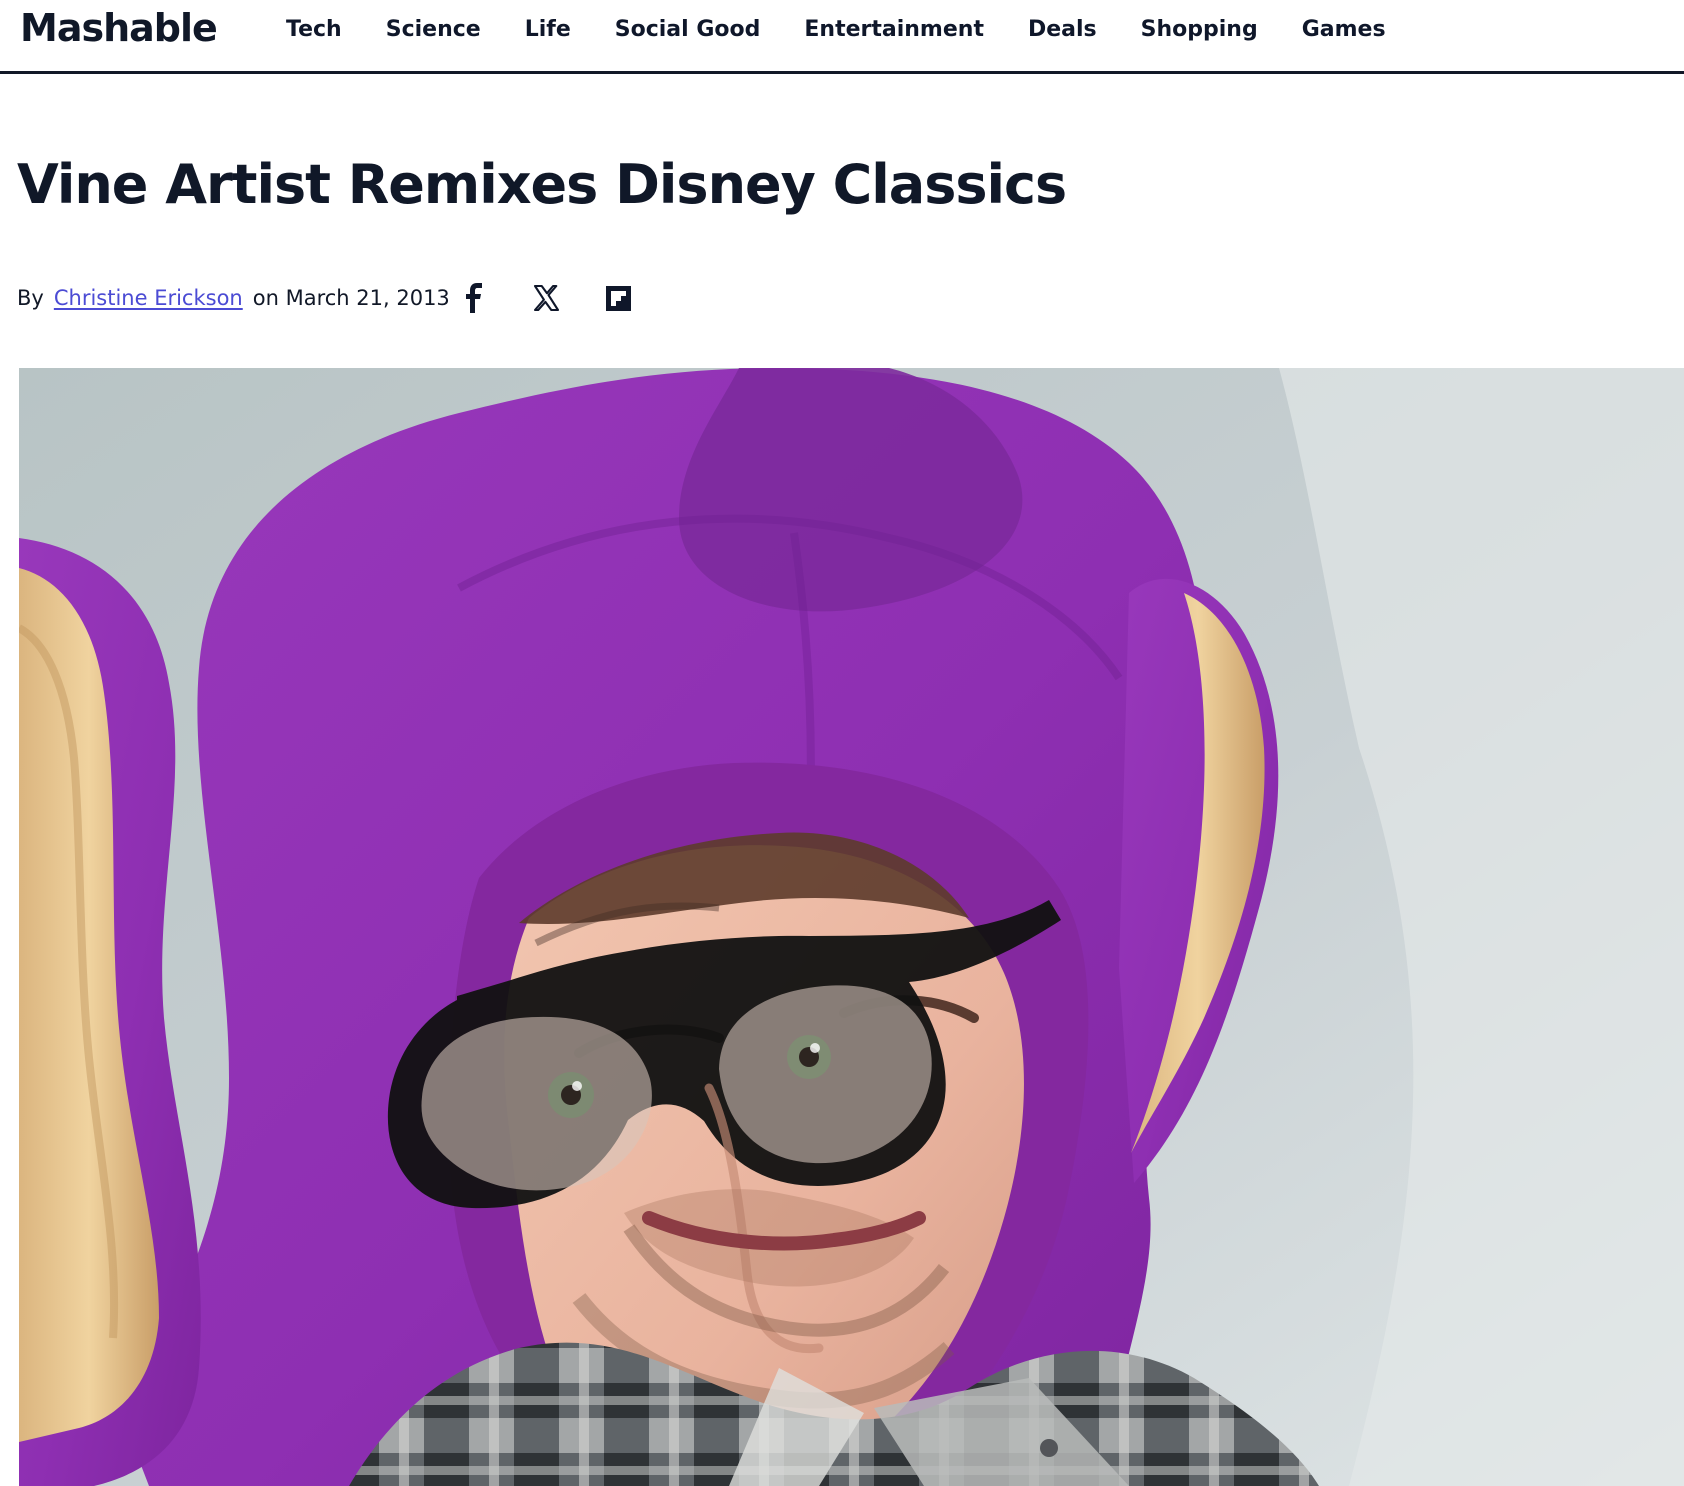 This screenshot has height=1486, width=1684. What do you see at coordinates (30, 298) in the screenshot?
I see `byline-prefix: By` at bounding box center [30, 298].